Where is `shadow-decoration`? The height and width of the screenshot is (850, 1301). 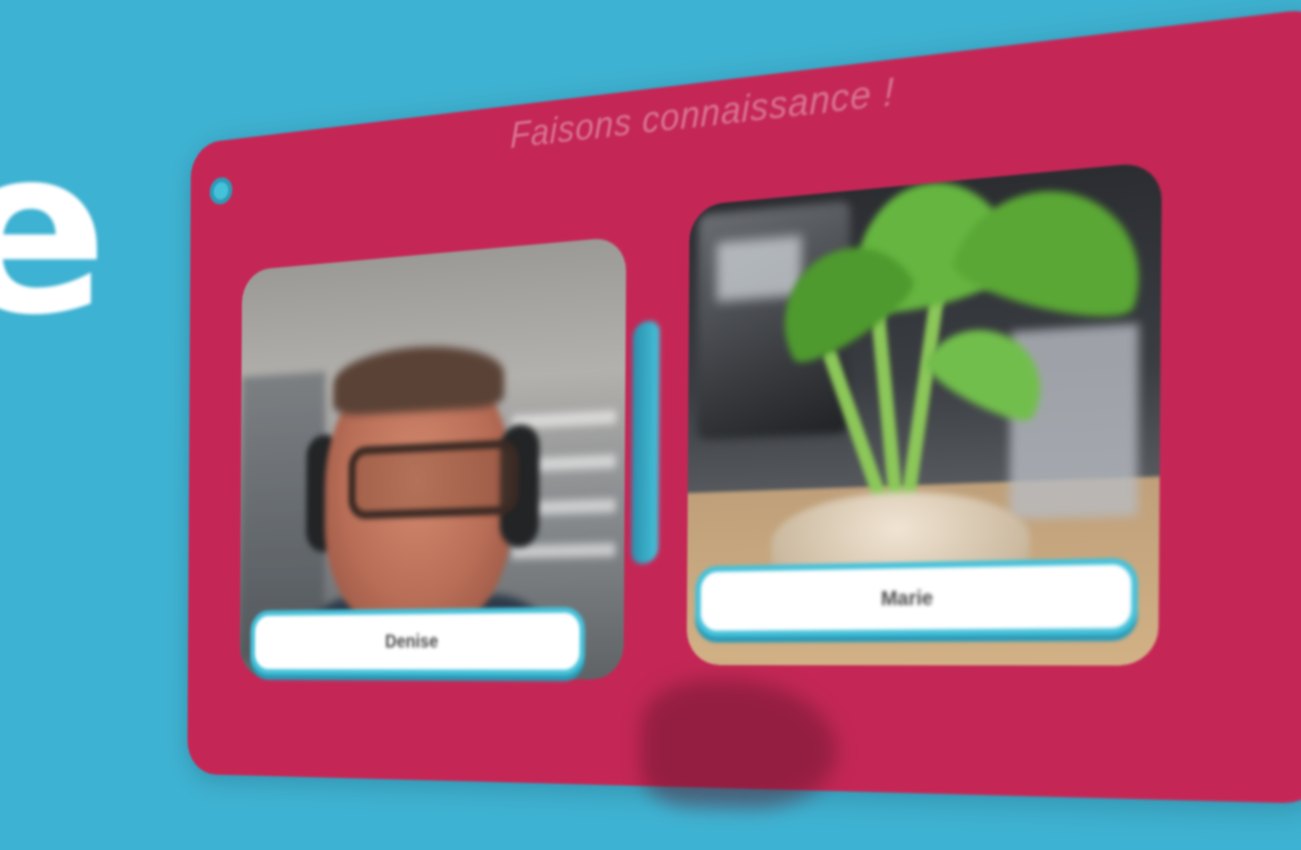
shadow-decoration is located at coordinates (738, 746).